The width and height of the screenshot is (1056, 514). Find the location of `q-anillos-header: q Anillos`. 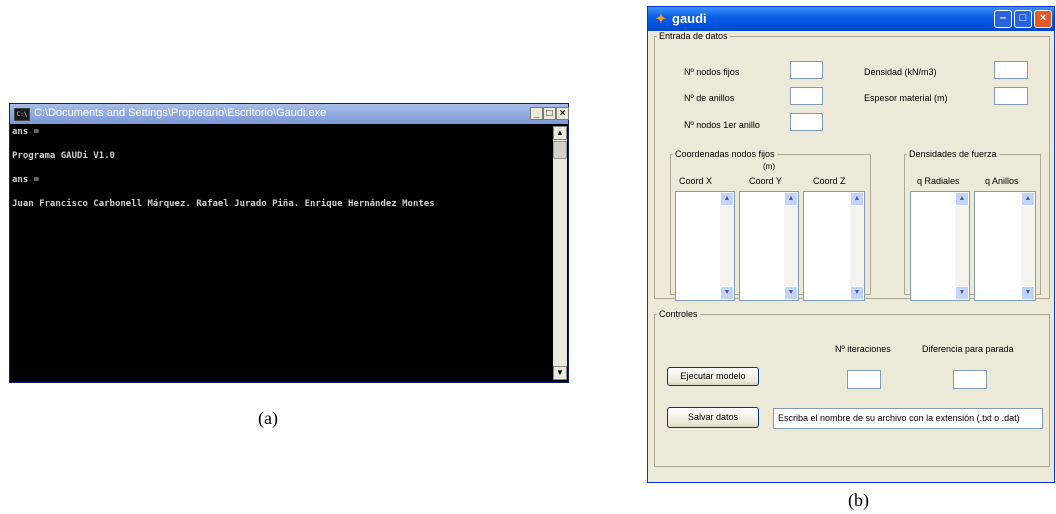

q-anillos-header: q Anillos is located at coordinates (1002, 181).